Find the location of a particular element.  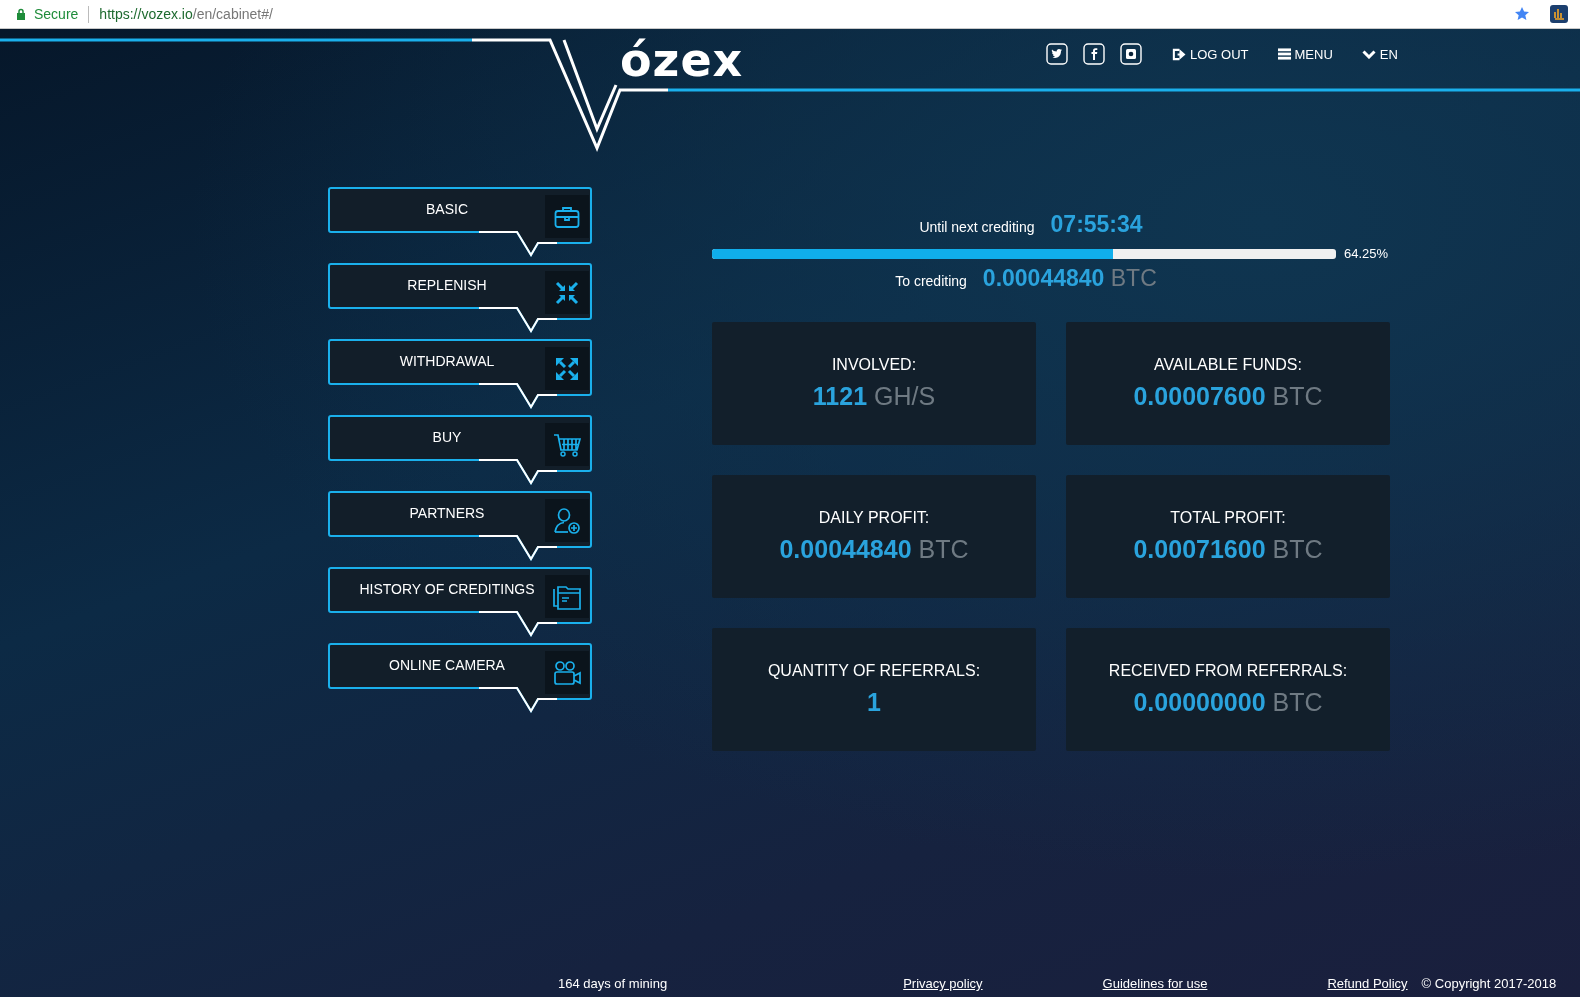

mining-days-text: 164 days of mining is located at coordinates (613, 983).